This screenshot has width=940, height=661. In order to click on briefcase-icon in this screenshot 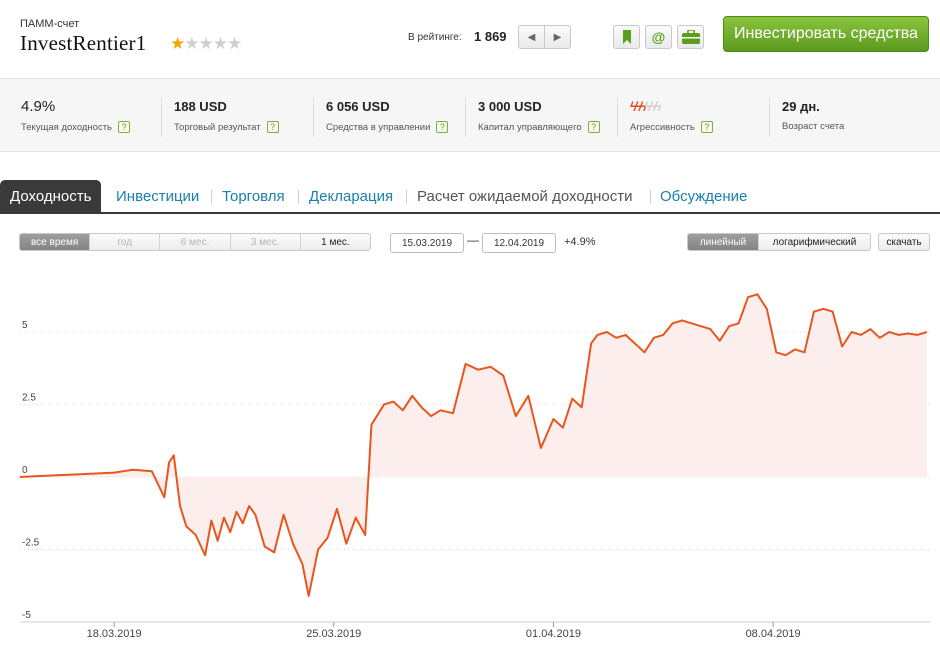, I will do `click(690, 37)`.